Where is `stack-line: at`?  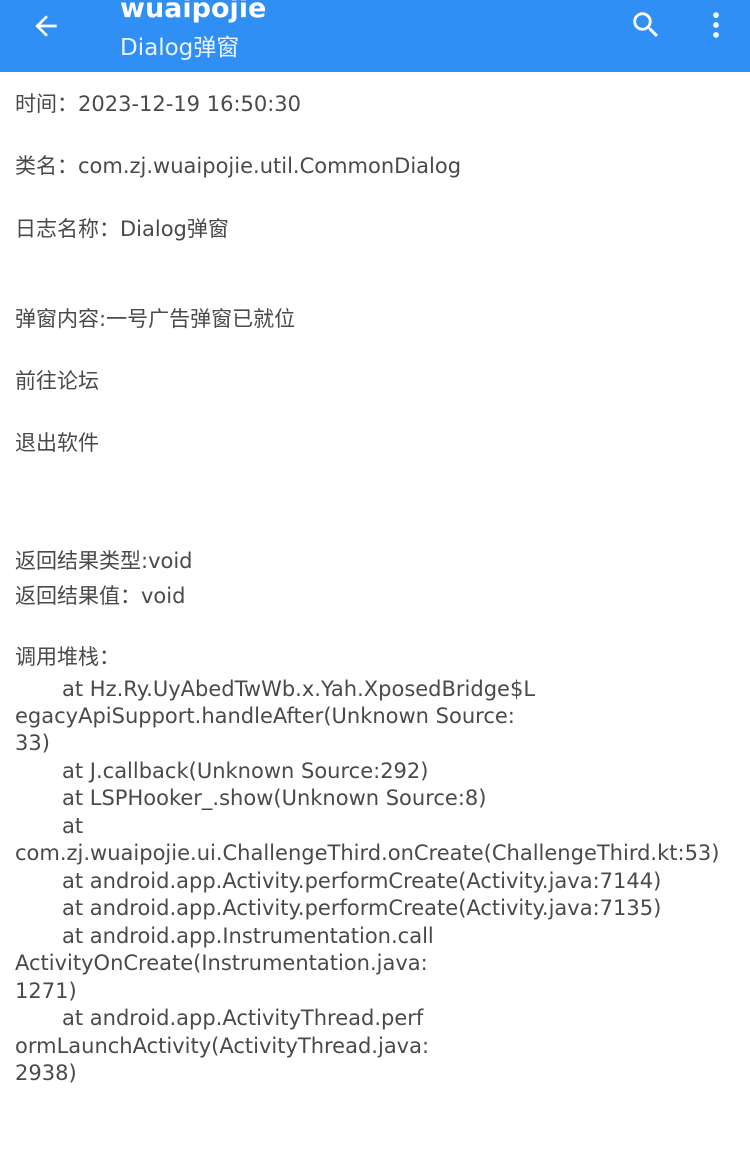 stack-line: at is located at coordinates (73, 826).